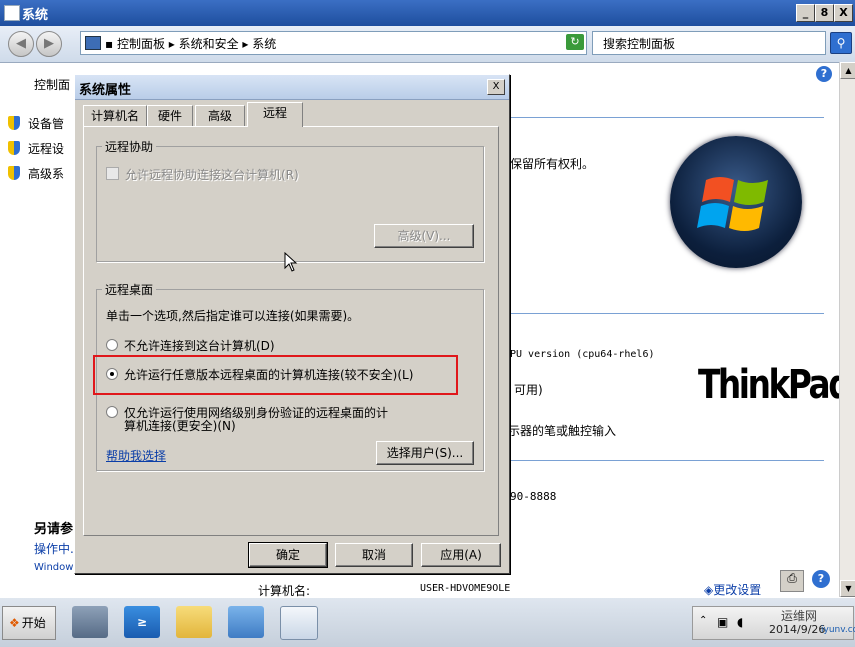 The image size is (855, 647). I want to click on action-center-link: 操作中., so click(54, 548).